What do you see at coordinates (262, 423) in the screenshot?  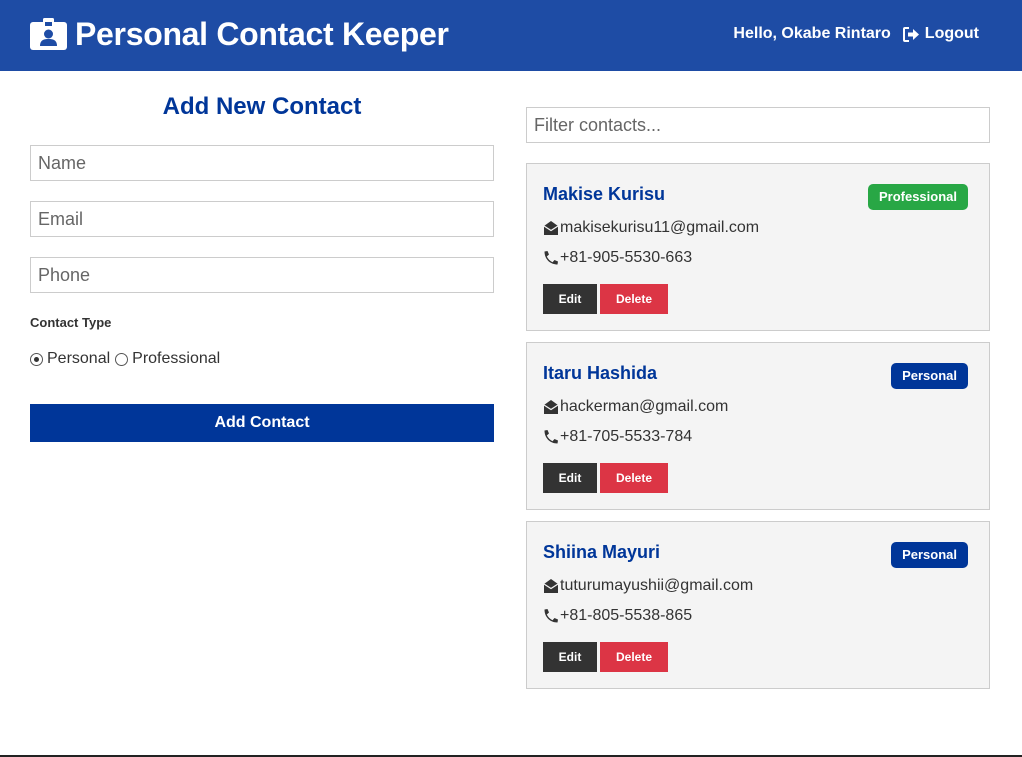 I see `add-contact-button: Add Contact` at bounding box center [262, 423].